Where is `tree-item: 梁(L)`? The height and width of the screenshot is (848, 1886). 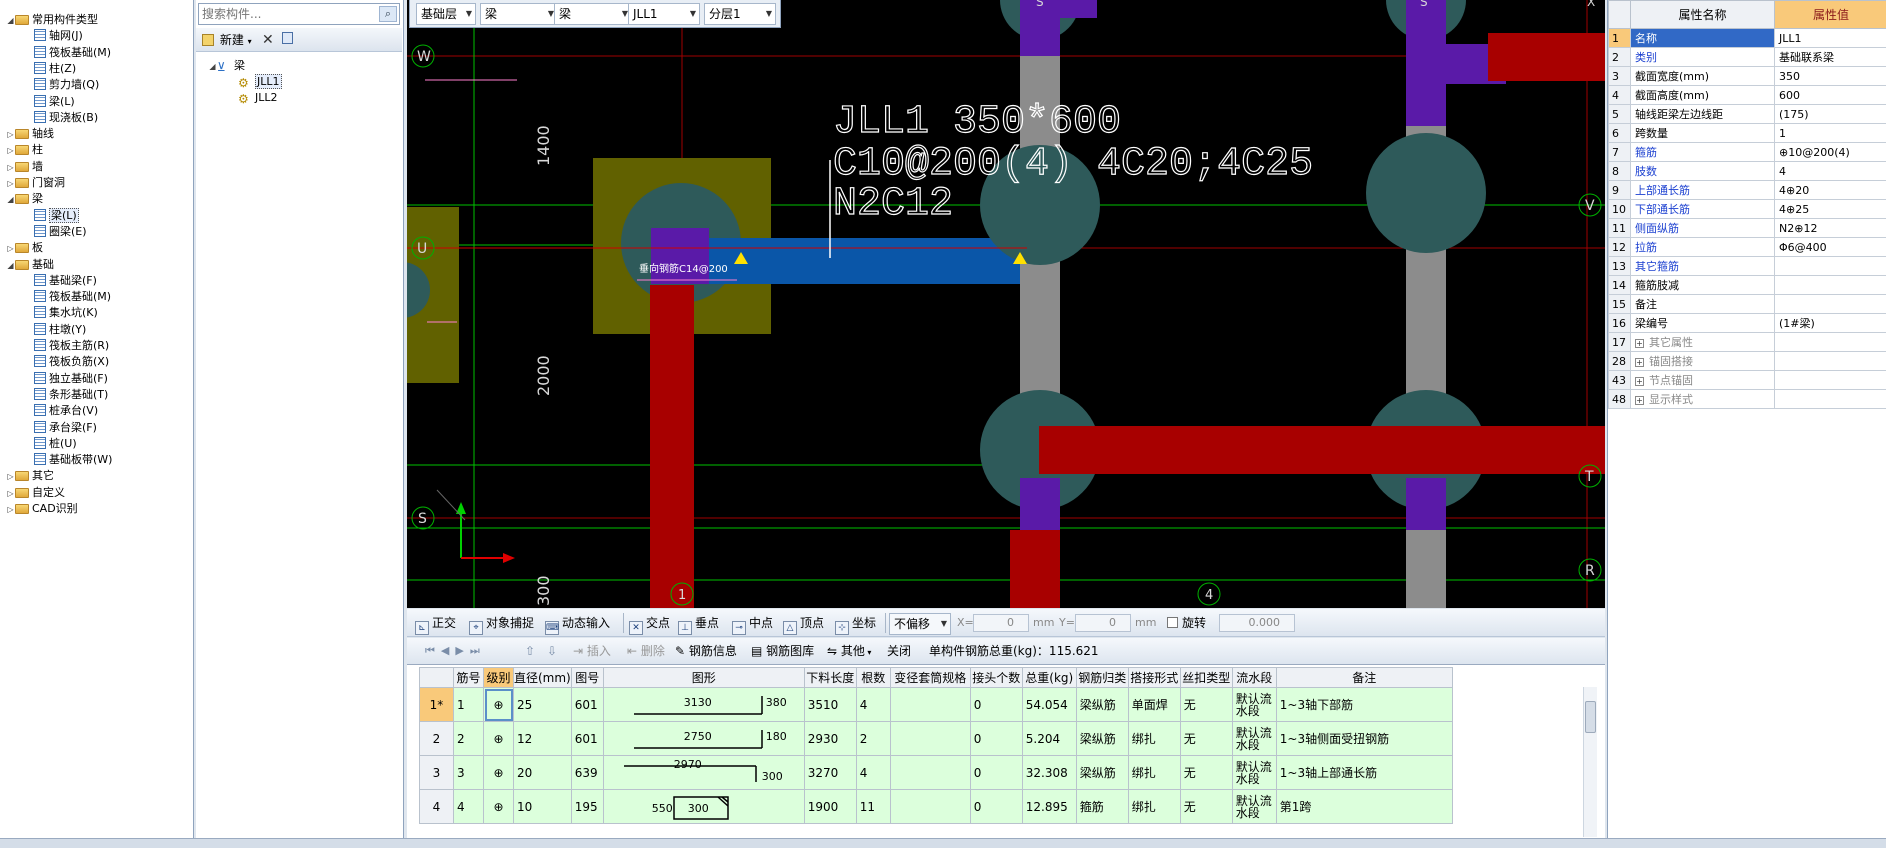 tree-item: 梁(L) is located at coordinates (56, 215).